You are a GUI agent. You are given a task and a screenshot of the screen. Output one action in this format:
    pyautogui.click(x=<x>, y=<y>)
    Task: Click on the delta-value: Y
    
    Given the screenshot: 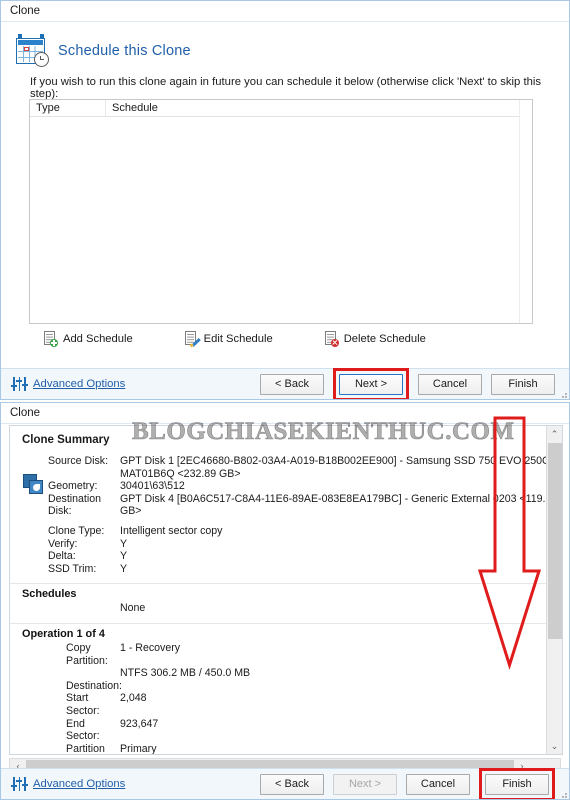 What is the action you would take?
    pyautogui.click(x=124, y=556)
    